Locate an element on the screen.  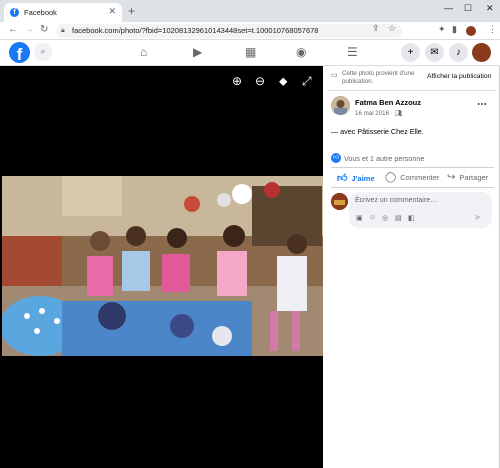
browser-tab-bar: f Facebook ✕ + — ☐ ✕ is located at coordinates (250, 11).